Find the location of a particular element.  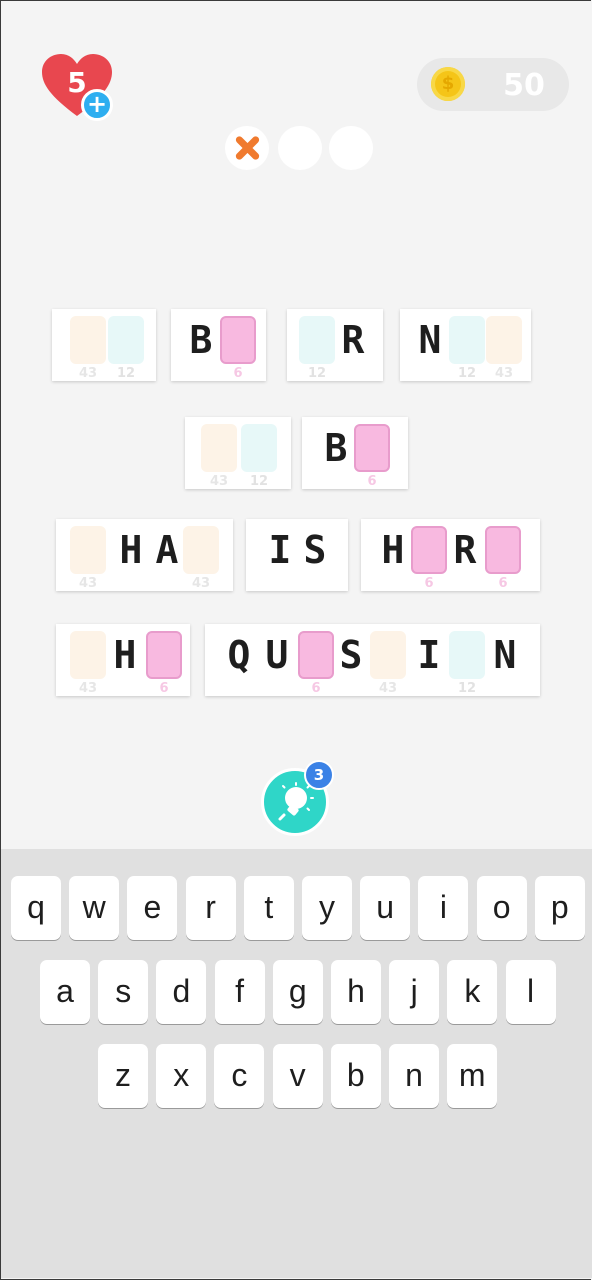

revealed-letter: U is located at coordinates (277, 655).